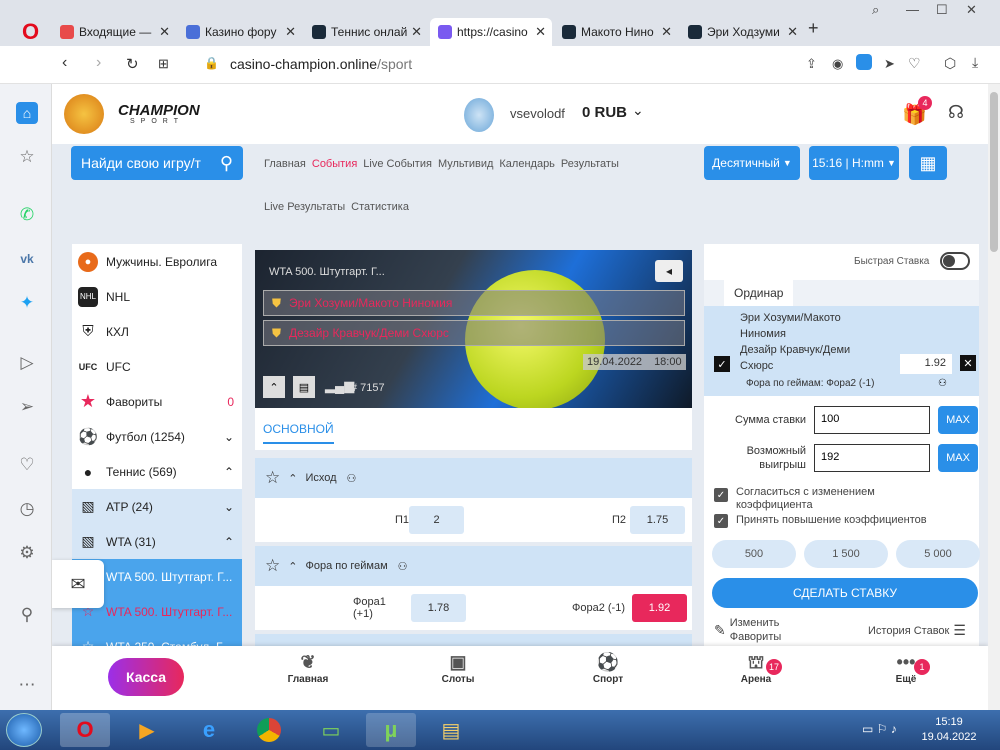 The image size is (1000, 750). I want to click on settings-icon: ⚙, so click(27, 553).